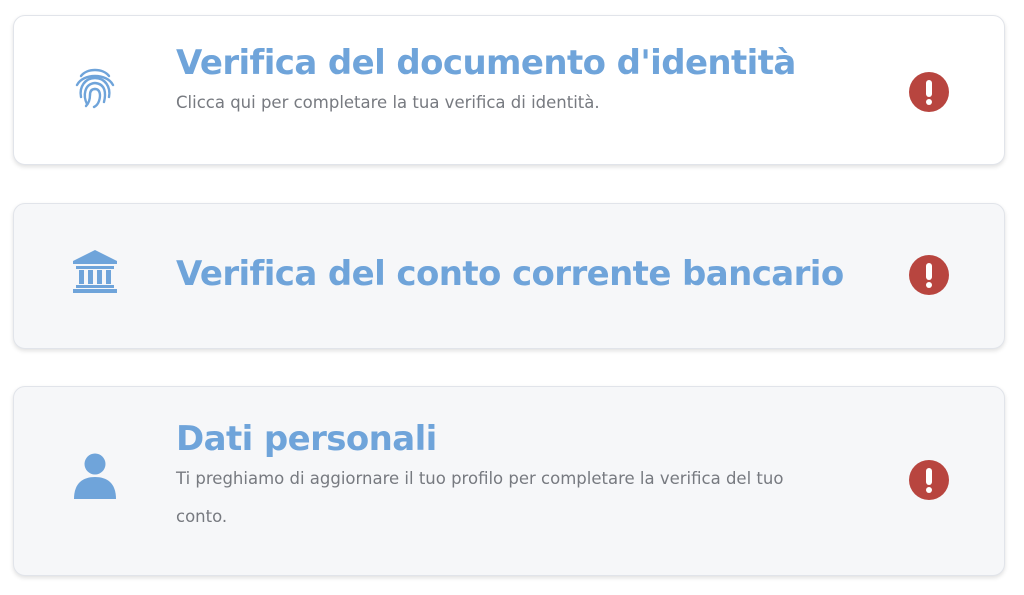 The height and width of the screenshot is (595, 1024). What do you see at coordinates (95, 271) in the screenshot?
I see `bank-icon` at bounding box center [95, 271].